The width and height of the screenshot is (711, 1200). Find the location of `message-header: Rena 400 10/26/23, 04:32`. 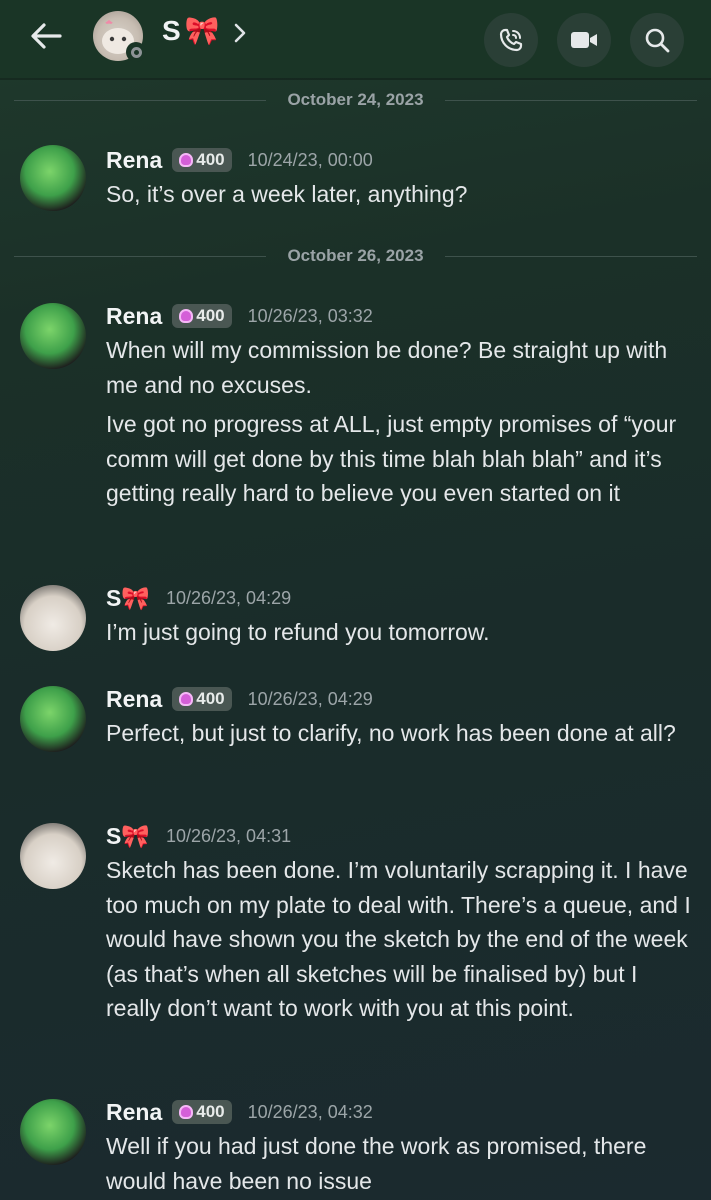

message-header: Rena 400 10/26/23, 04:32 is located at coordinates (239, 1112).